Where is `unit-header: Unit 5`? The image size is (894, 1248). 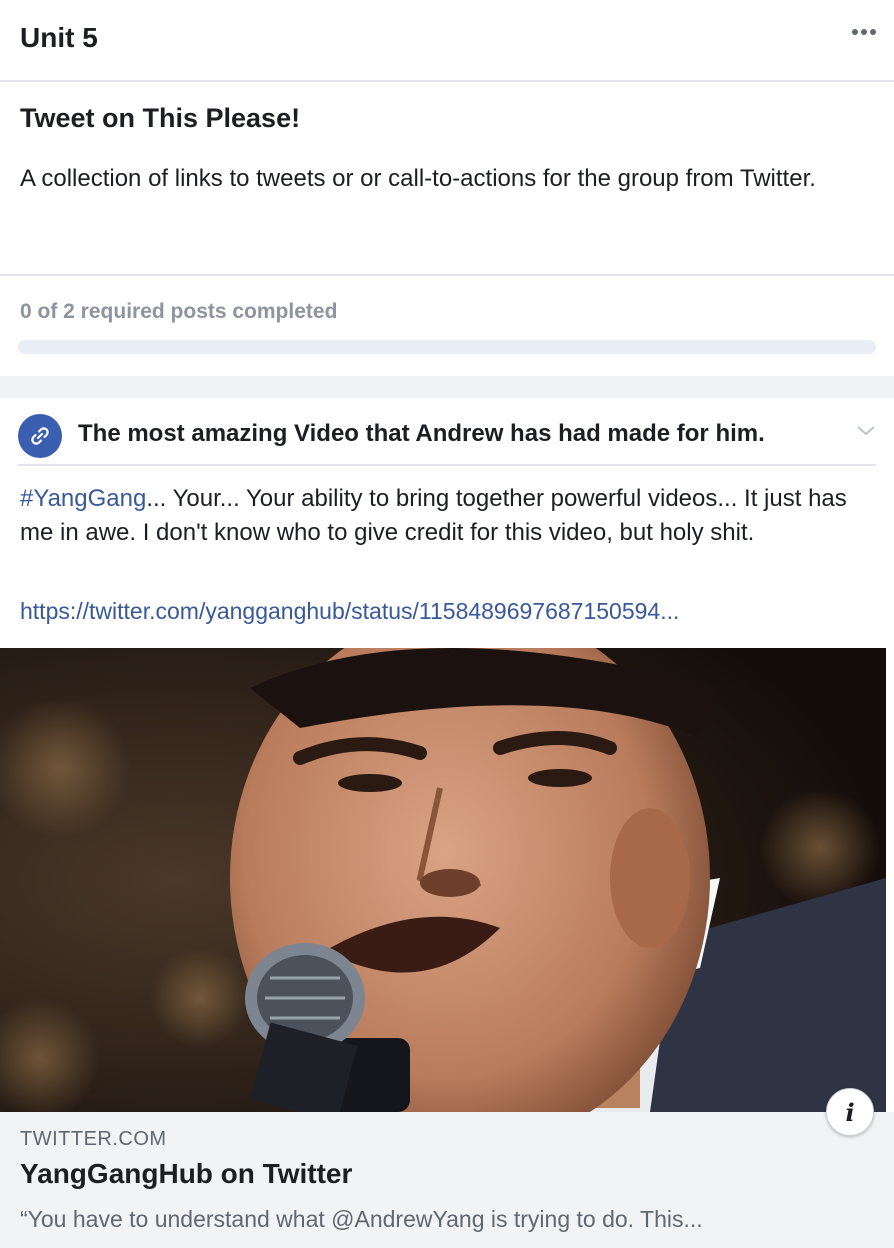
unit-header: Unit 5 is located at coordinates (447, 40).